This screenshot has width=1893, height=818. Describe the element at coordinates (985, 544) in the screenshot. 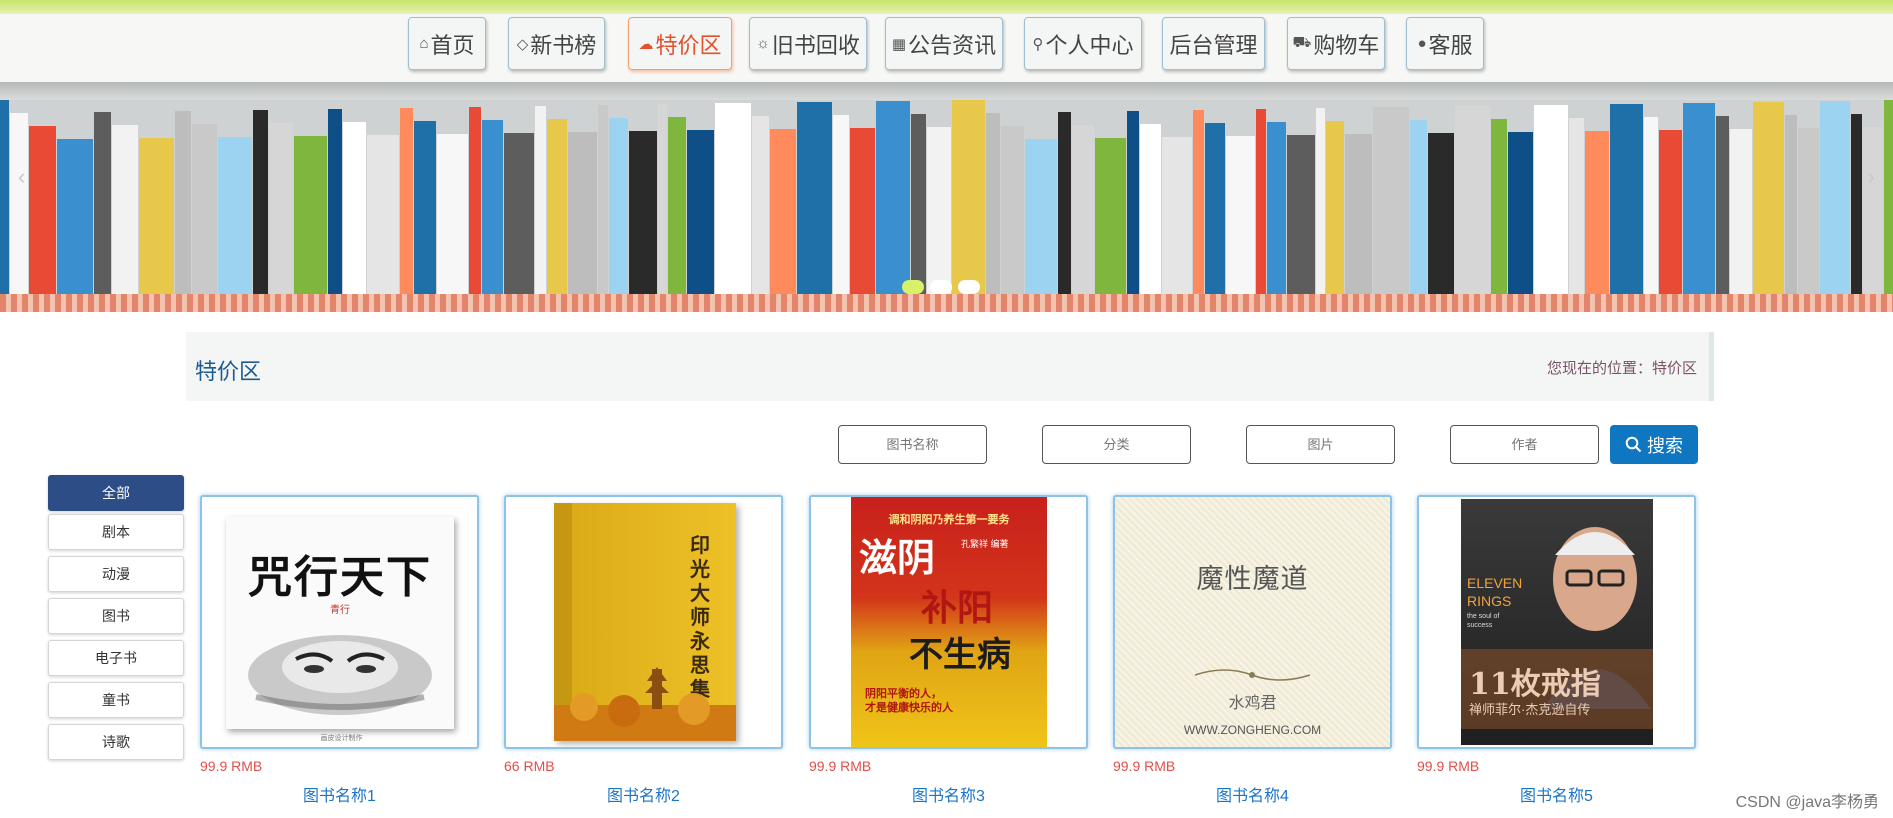

I see `cover-author: 孔繁祥 编著` at that location.